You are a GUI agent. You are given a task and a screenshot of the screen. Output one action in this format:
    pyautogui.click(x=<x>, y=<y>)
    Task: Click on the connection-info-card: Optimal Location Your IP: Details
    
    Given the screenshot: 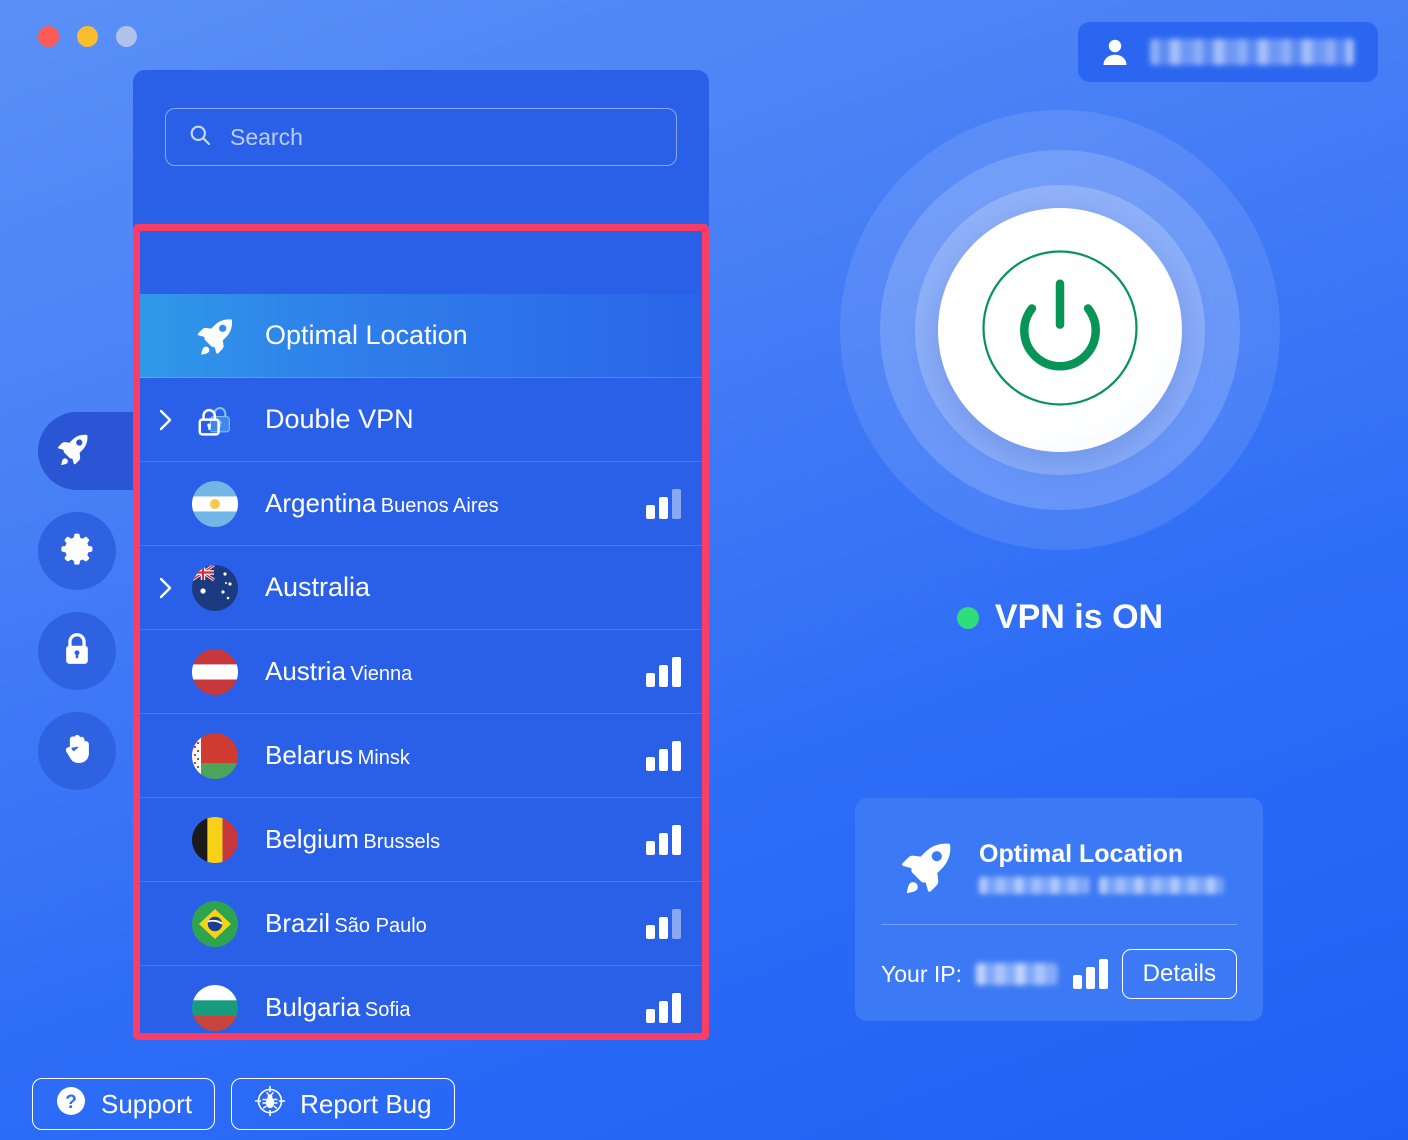 What is the action you would take?
    pyautogui.click(x=1059, y=909)
    